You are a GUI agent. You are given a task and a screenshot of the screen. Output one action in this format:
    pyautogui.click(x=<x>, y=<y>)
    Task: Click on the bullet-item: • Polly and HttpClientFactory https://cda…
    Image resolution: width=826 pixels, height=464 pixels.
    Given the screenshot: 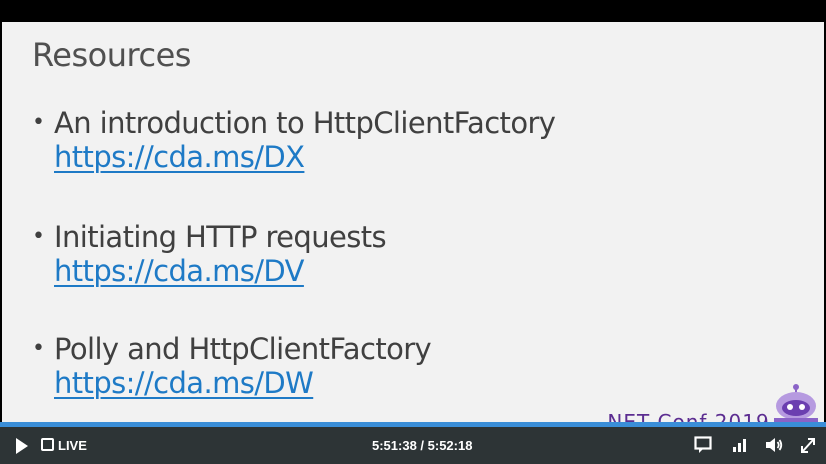 What is the action you would take?
    pyautogui.click(x=232, y=366)
    